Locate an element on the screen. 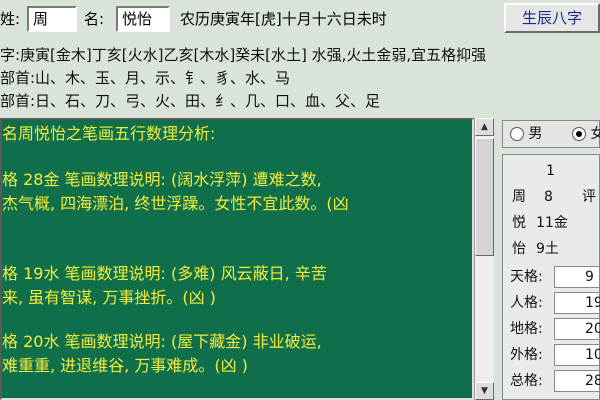  gender-male-option: 男 is located at coordinates (526, 134).